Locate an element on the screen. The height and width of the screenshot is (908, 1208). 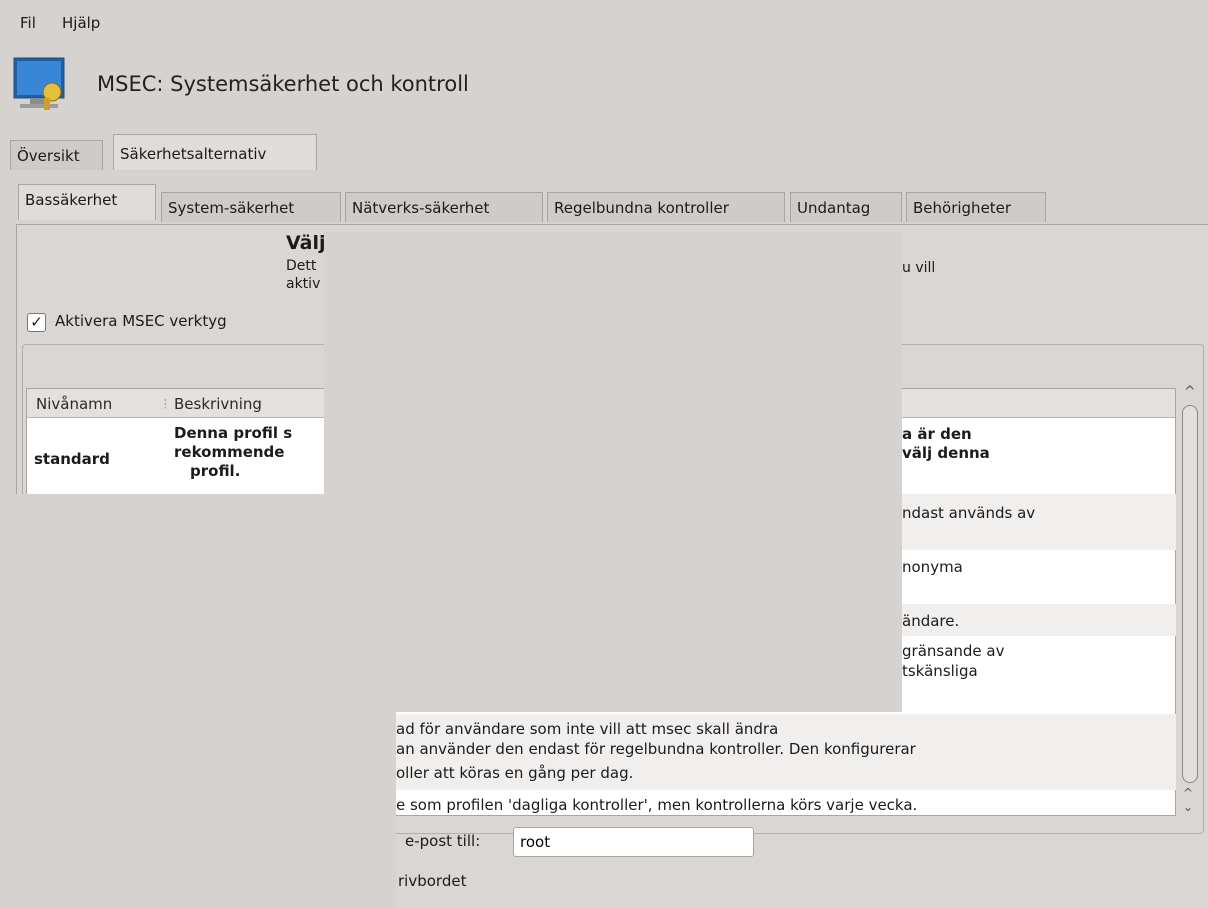
tab-bassakerhet: Bassäkerhet is located at coordinates (87, 202).